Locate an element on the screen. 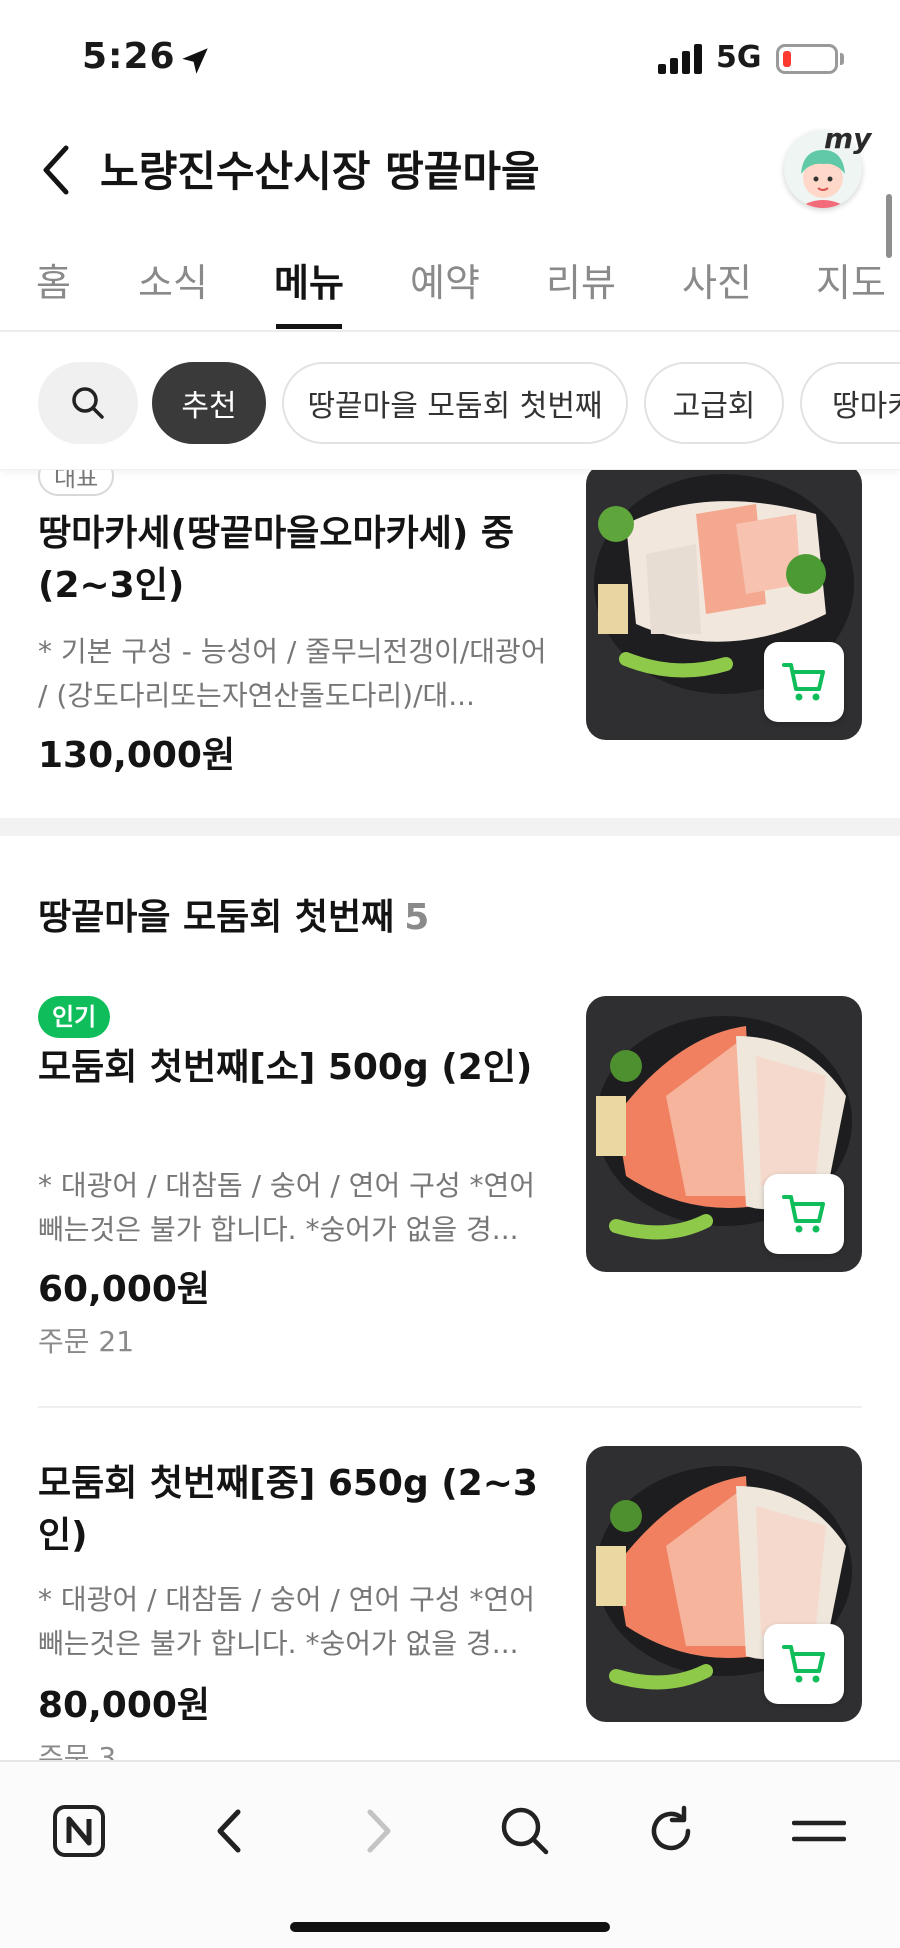  section-divider is located at coordinates (450, 827).